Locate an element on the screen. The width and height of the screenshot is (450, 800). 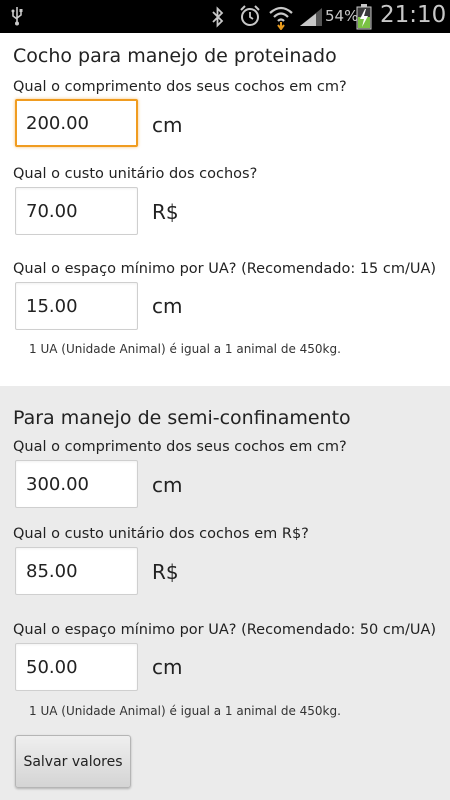
proteinado-cost-input is located at coordinates (76, 211).